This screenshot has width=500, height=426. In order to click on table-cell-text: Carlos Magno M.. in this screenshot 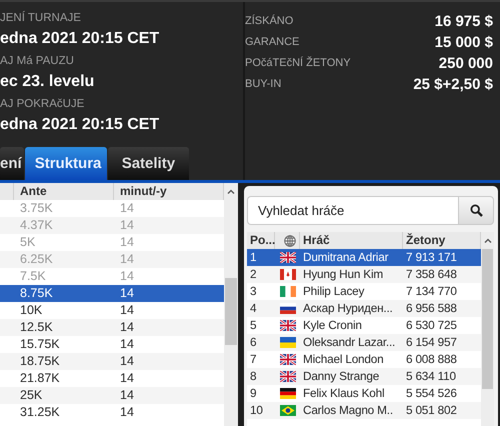, I will do `click(348, 410)`.